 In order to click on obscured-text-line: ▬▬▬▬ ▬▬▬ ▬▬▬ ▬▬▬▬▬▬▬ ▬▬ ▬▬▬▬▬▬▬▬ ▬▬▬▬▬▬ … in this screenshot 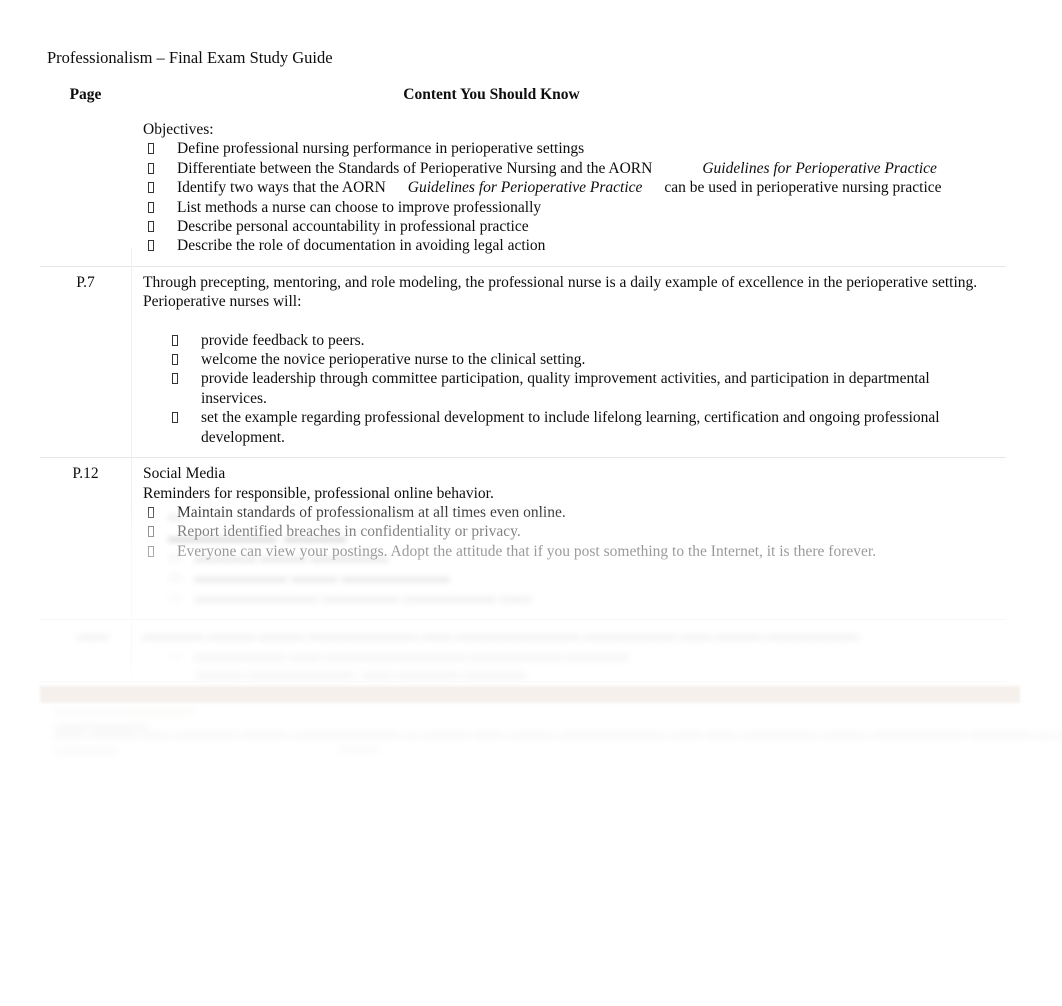, I will do `click(500, 635)`.